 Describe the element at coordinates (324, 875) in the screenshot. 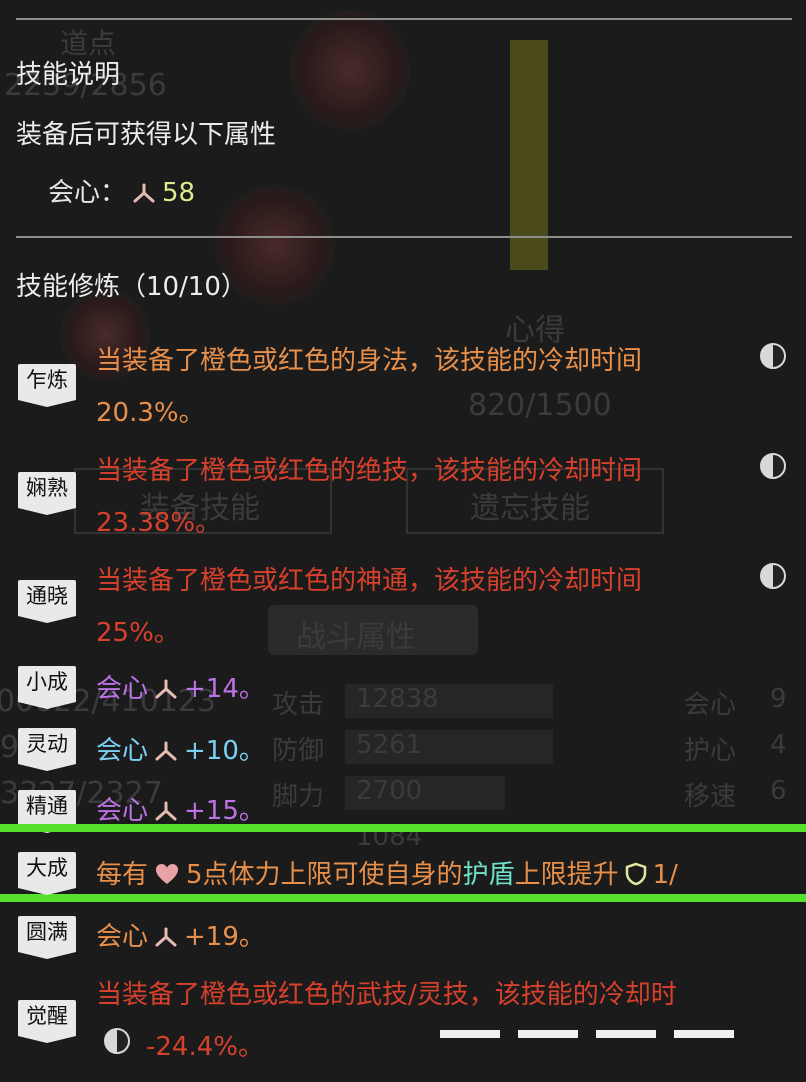

I see `level-mid: 5点体力上限可使自身的` at that location.